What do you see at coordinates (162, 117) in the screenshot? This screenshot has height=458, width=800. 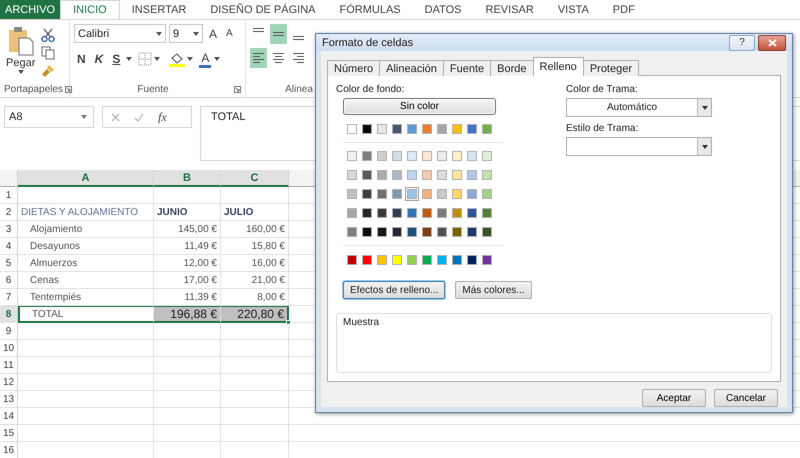 I see `insert-function-button: fx` at bounding box center [162, 117].